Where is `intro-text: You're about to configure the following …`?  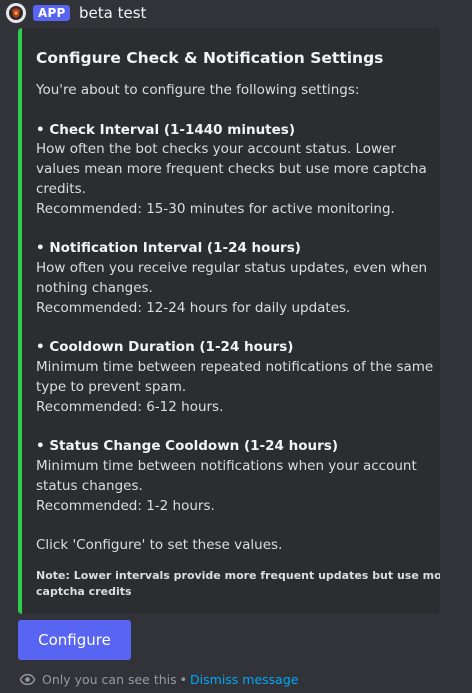 intro-text: You're about to configure the following … is located at coordinates (198, 90).